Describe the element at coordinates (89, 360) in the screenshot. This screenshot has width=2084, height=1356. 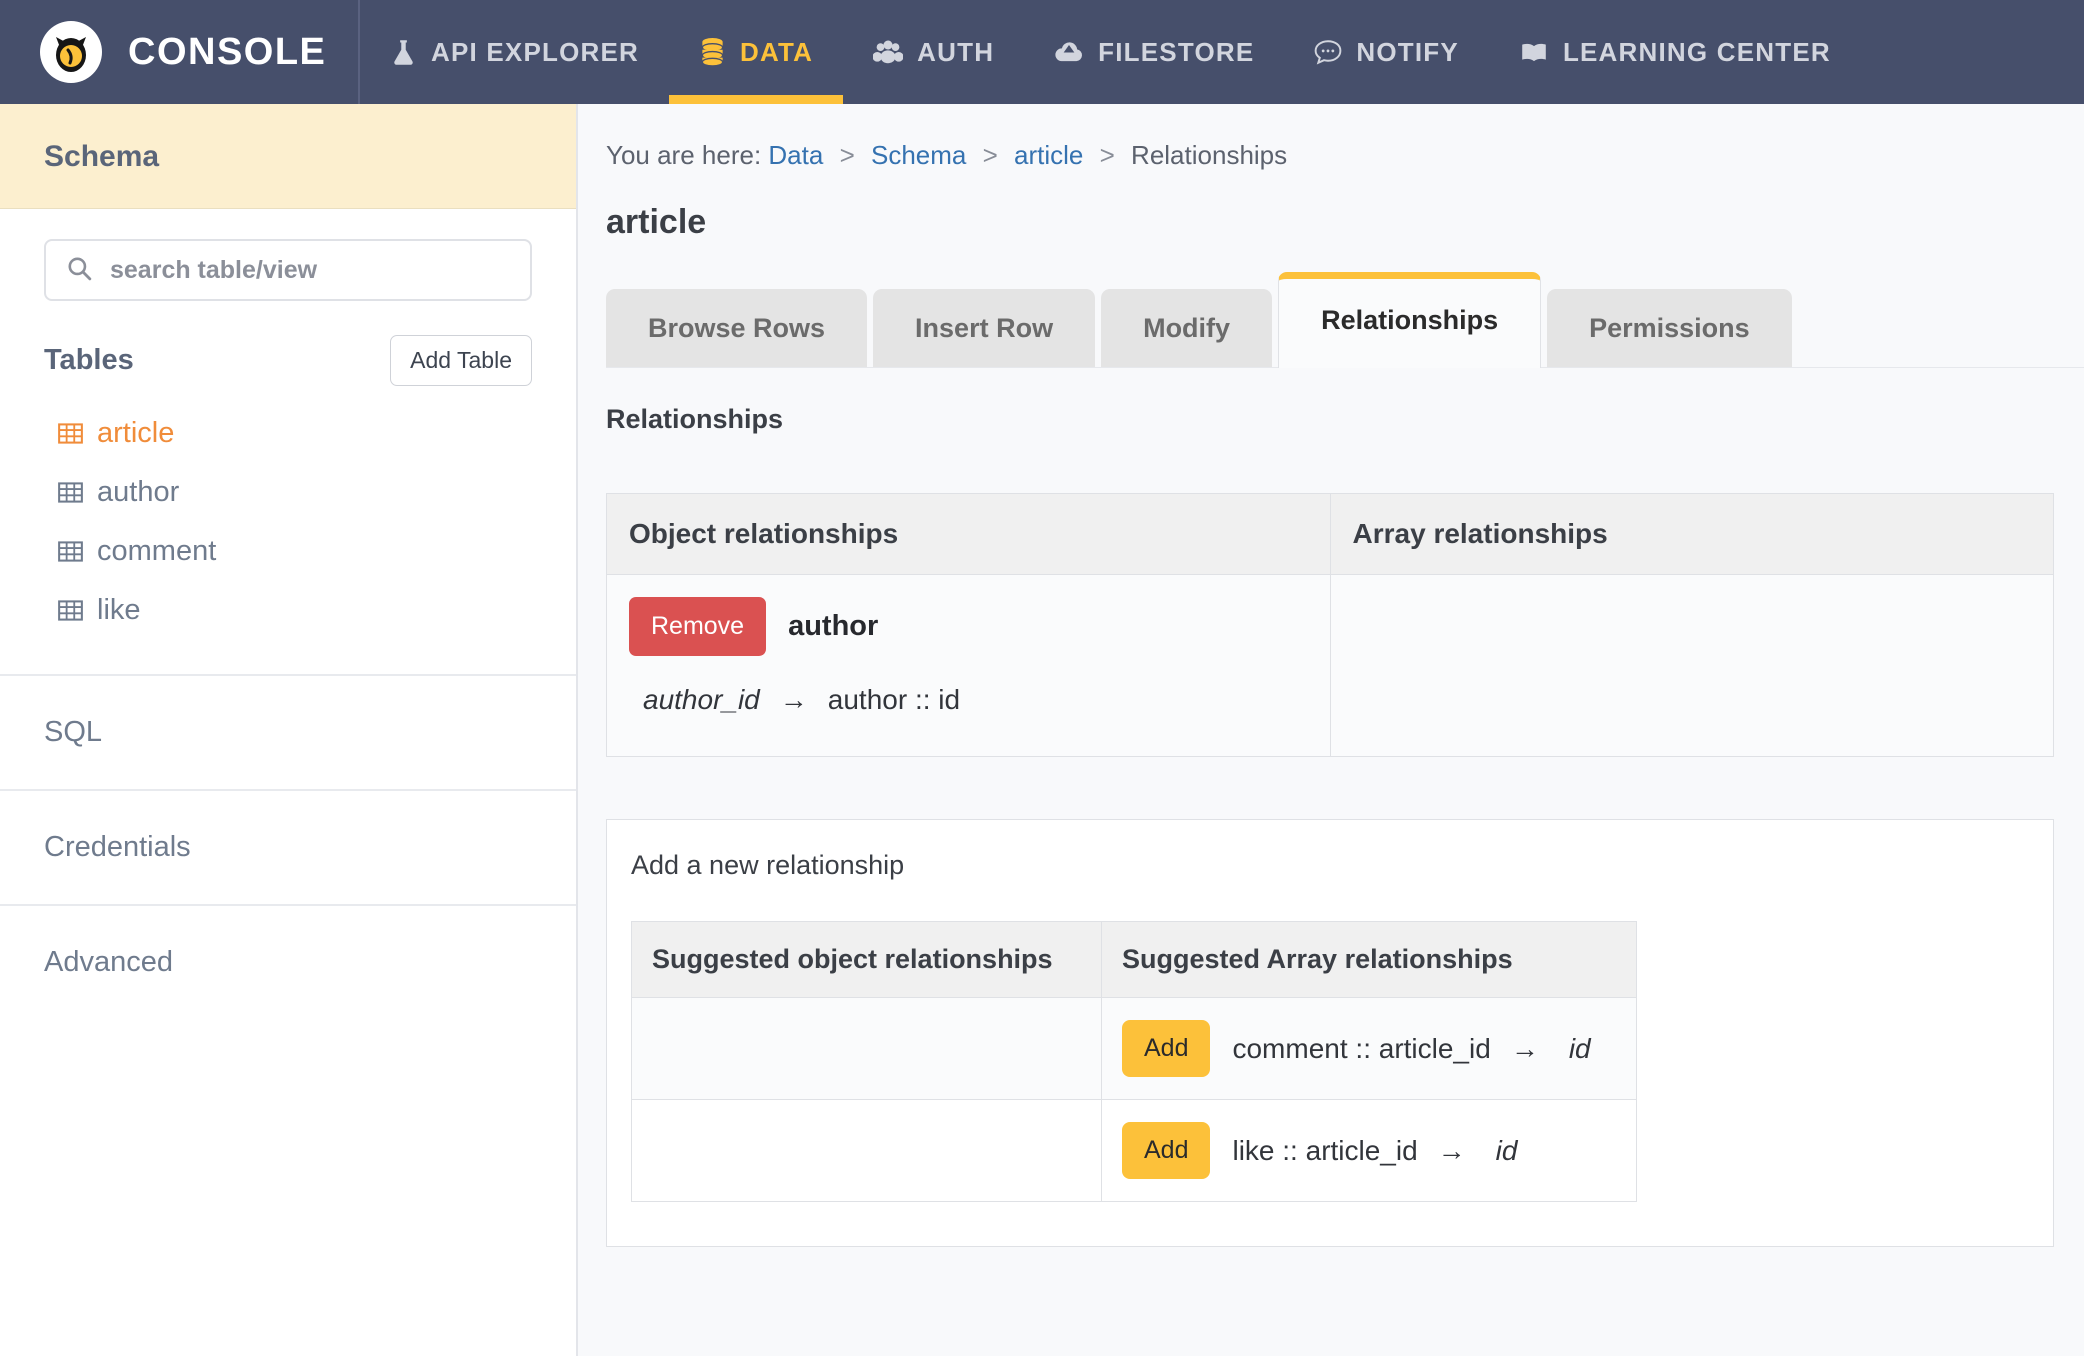
I see `tables-label: Tables` at that location.